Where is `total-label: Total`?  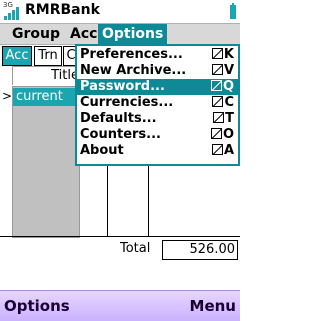
total-label: Total is located at coordinates (135, 248).